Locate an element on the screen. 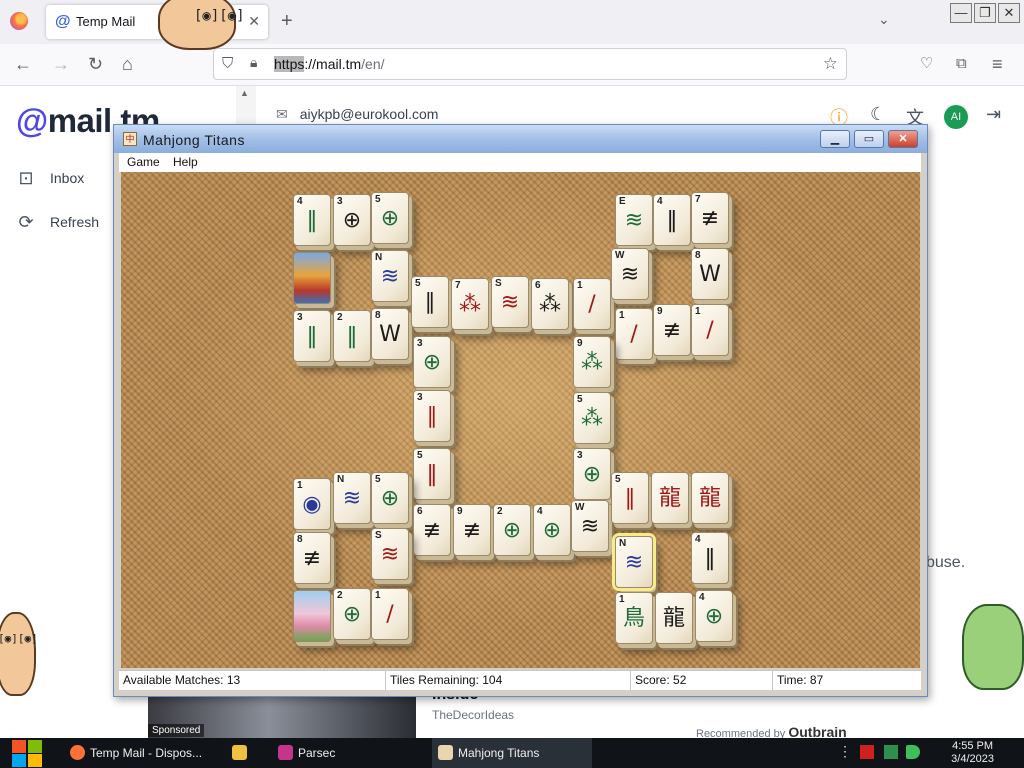 This screenshot has width=1024, height=768. menu-game: Game is located at coordinates (143, 162).